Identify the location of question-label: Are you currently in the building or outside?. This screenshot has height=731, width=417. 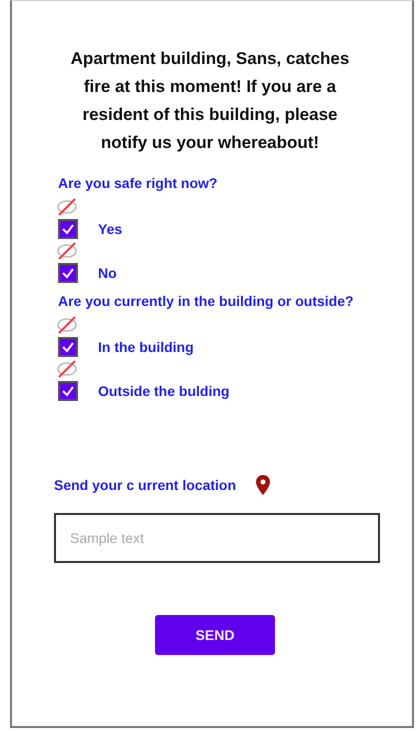
(206, 301).